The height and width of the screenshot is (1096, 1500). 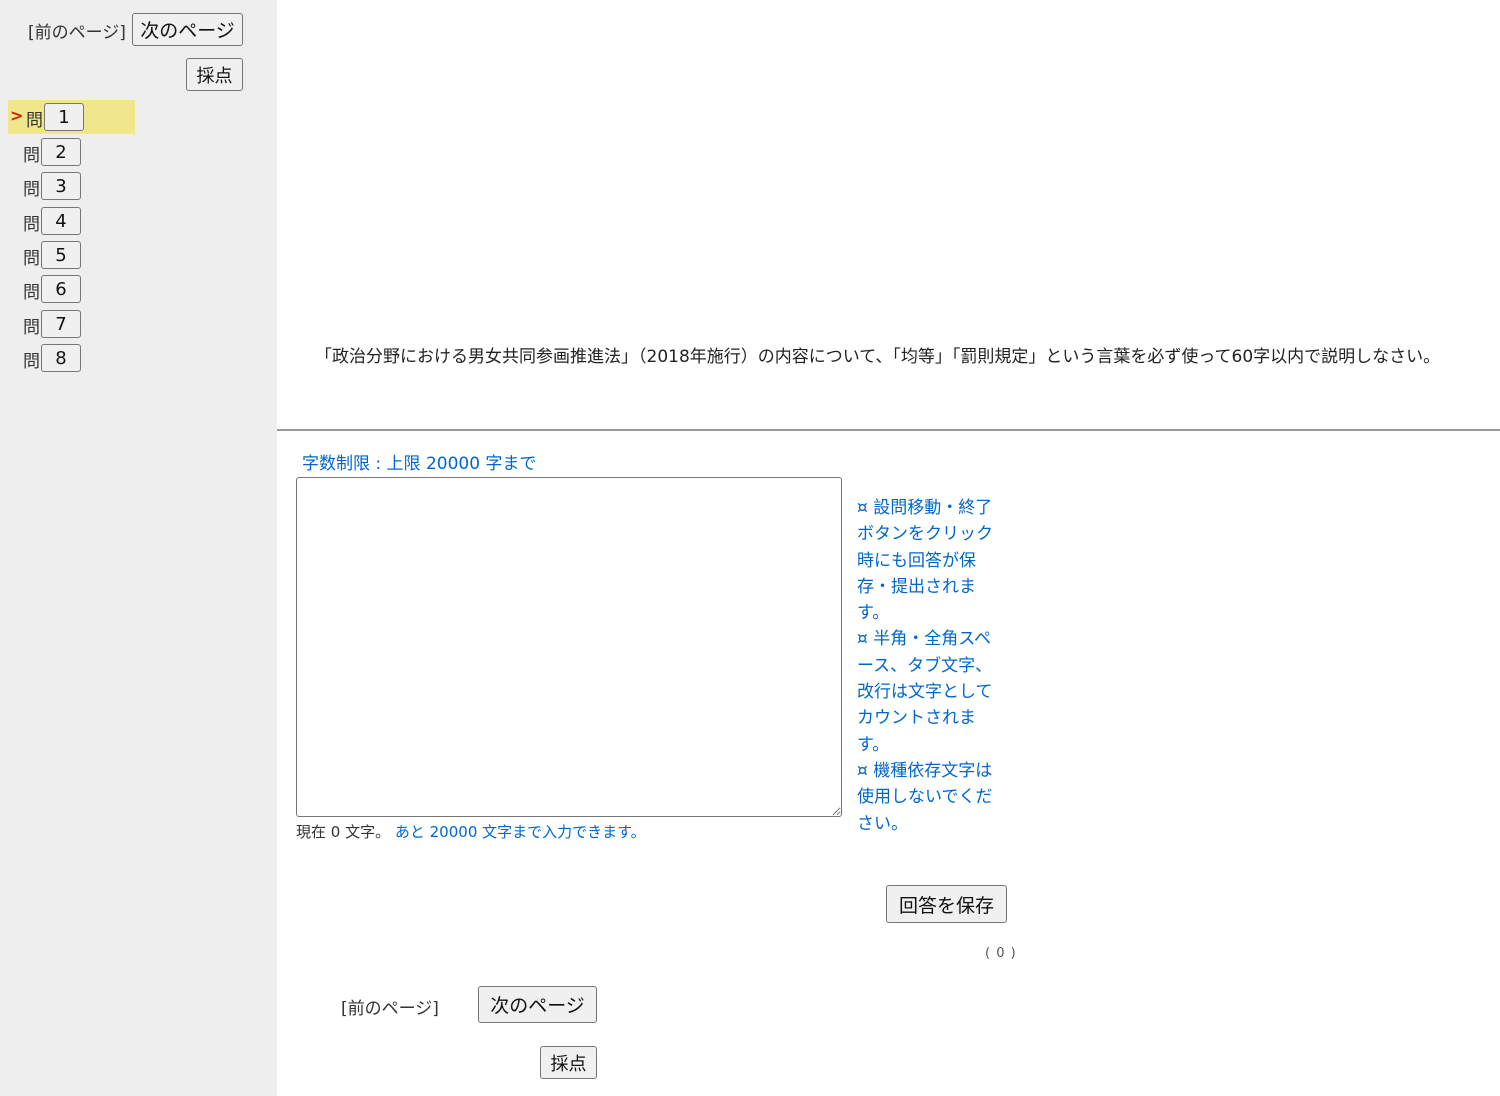 What do you see at coordinates (61, 324) in the screenshot?
I see `question-button-7: 7` at bounding box center [61, 324].